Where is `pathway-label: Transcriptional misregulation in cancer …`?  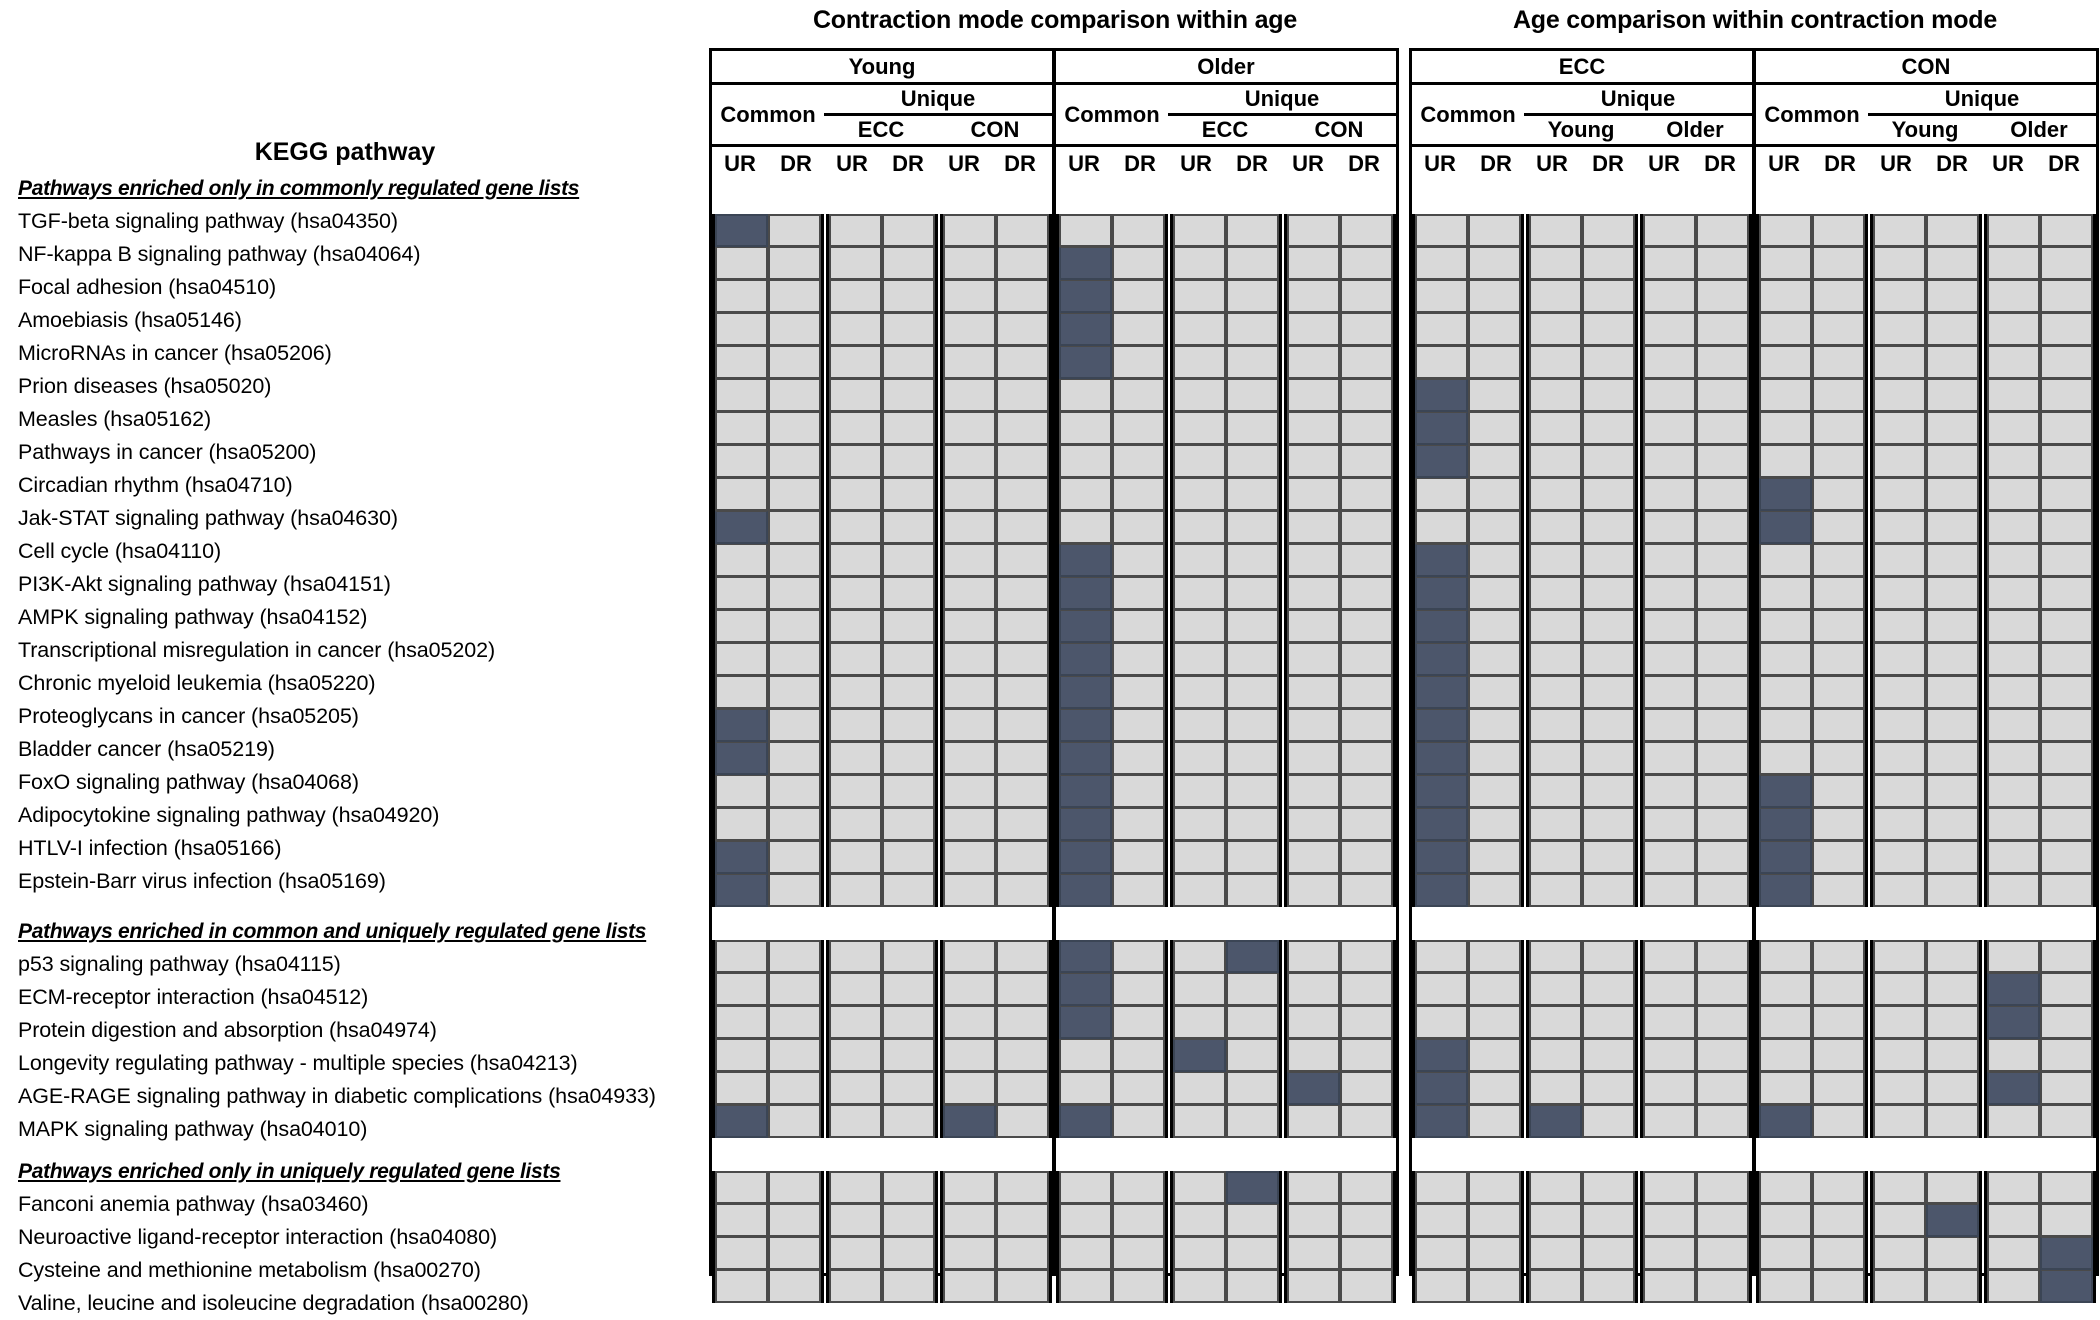 pathway-label: Transcriptional misregulation in cancer … is located at coordinates (256, 650).